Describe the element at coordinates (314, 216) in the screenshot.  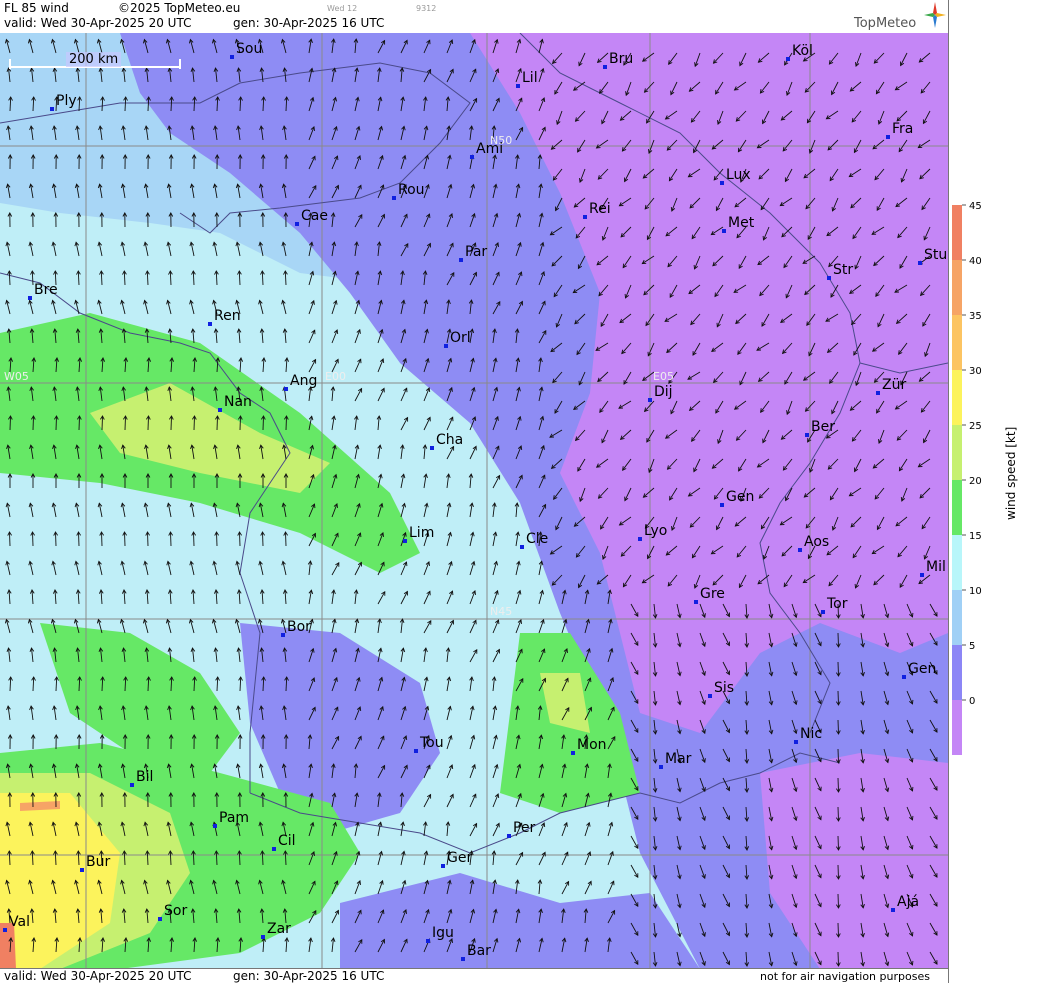
I see `city-label: Cae` at that location.